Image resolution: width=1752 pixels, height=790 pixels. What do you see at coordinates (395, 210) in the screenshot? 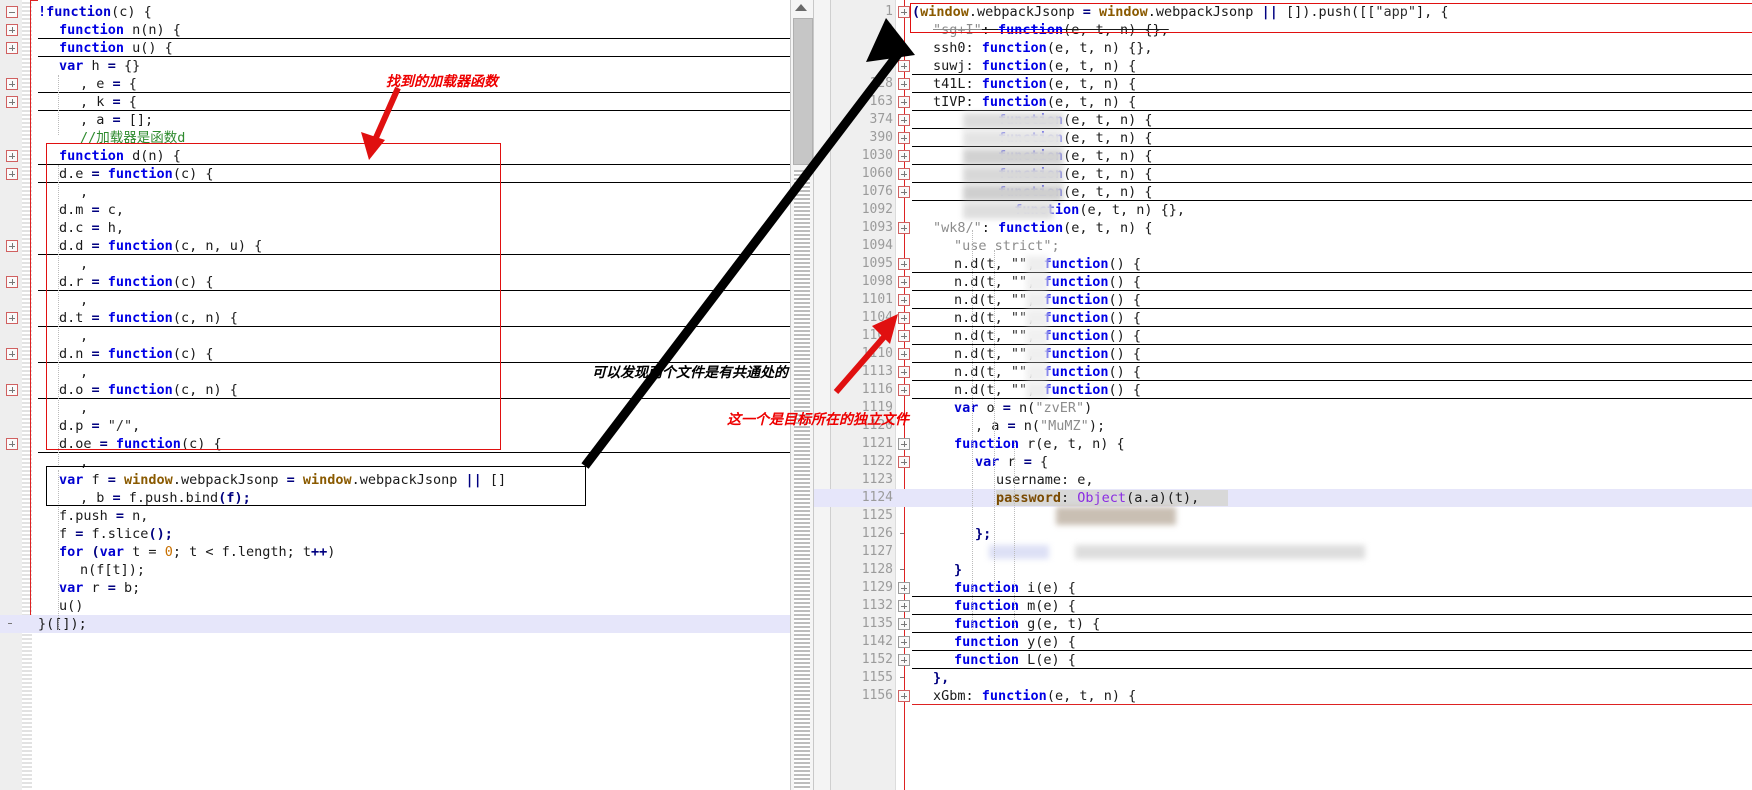
I see `code-line: d.m = c,` at bounding box center [395, 210].